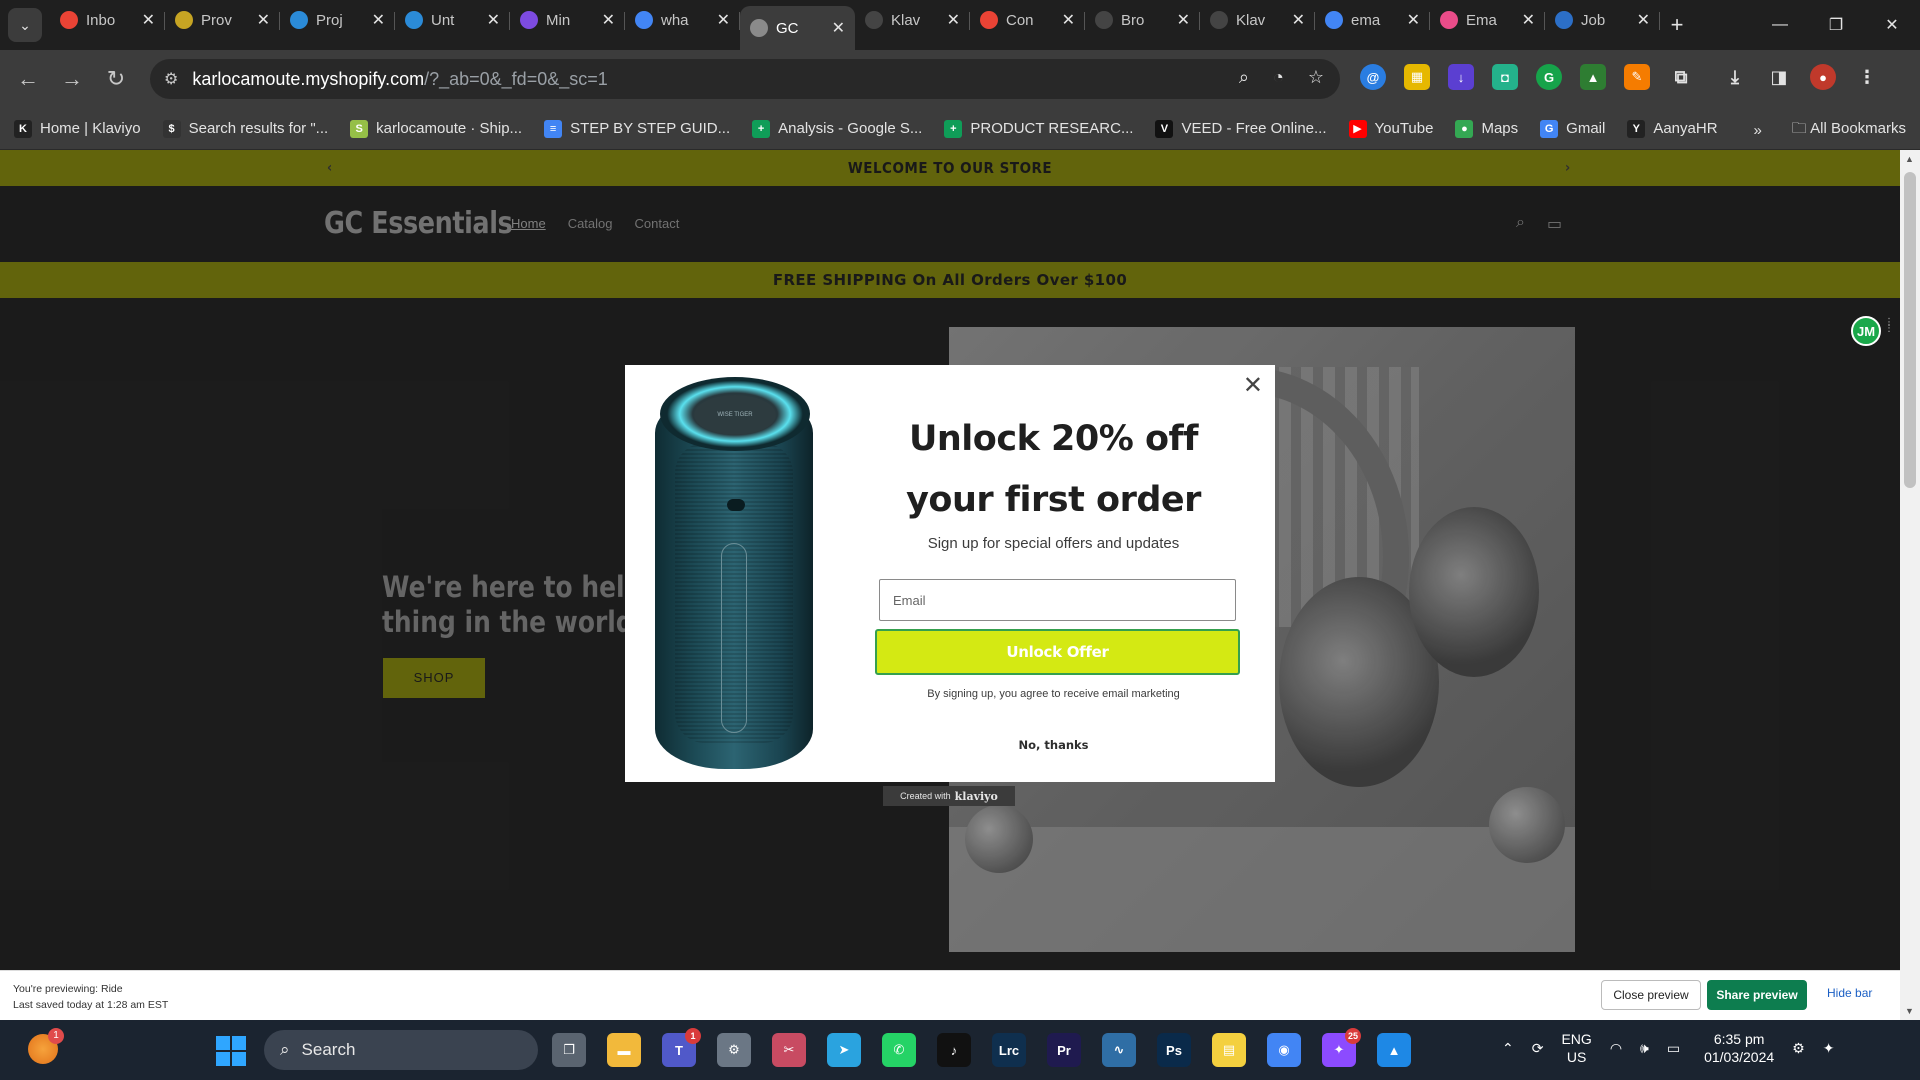 This screenshot has width=1920, height=1080. I want to click on puzzle-icon: ⧉, so click(1681, 77).